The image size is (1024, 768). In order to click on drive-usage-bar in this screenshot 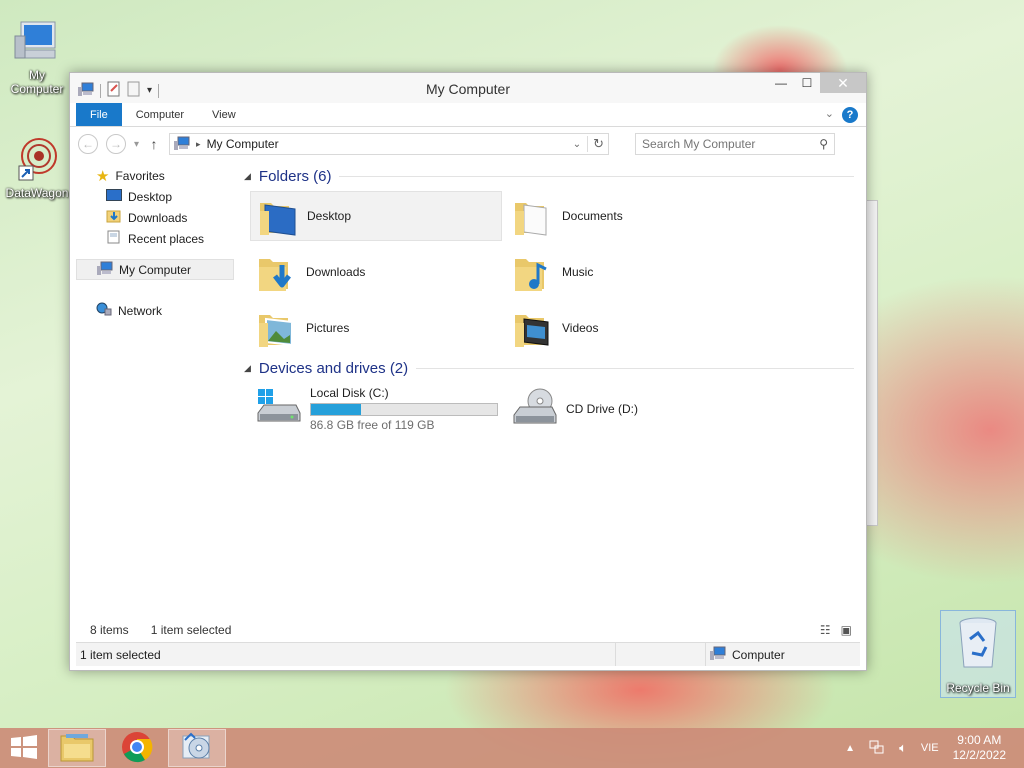, I will do `click(404, 409)`.